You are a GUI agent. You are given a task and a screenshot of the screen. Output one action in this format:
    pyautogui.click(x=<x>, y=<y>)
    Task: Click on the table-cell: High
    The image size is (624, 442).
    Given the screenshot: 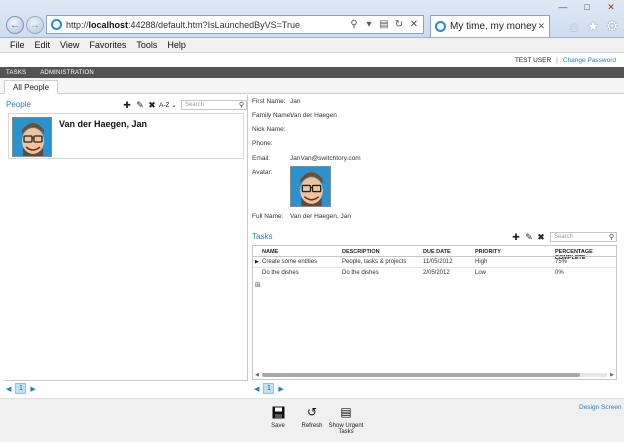 What is the action you would take?
    pyautogui.click(x=481, y=262)
    